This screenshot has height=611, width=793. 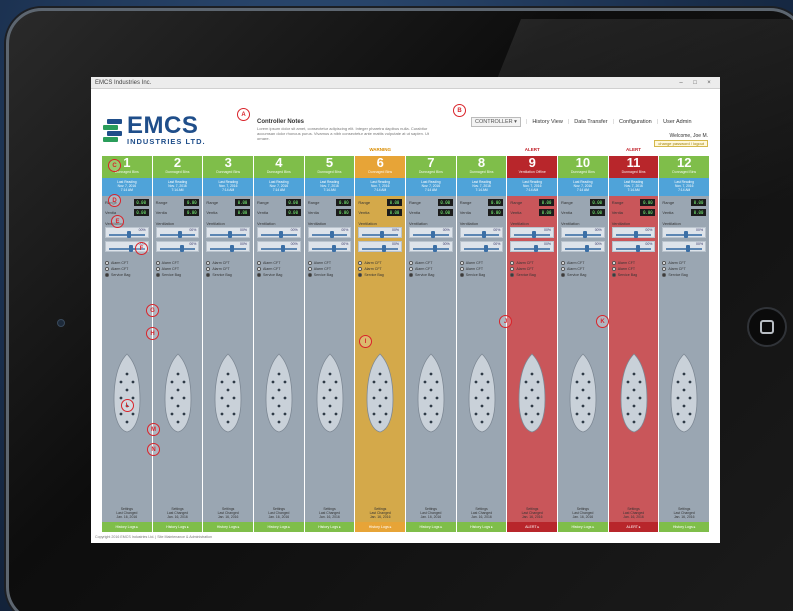 I want to click on channel-header: 6 Dunnaged Bins, so click(x=380, y=167).